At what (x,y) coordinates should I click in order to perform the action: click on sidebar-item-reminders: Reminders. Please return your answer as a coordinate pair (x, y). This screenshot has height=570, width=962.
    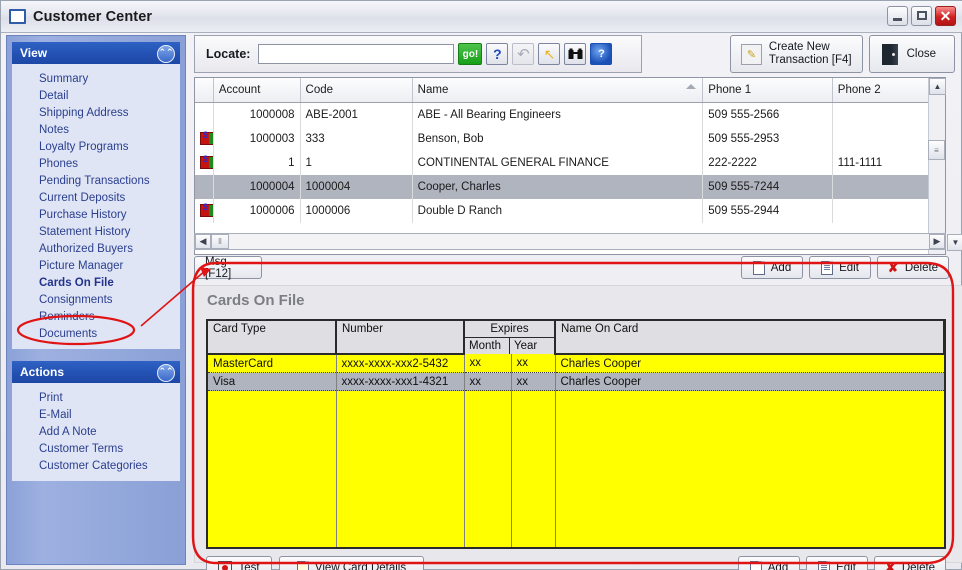
    Looking at the image, I should click on (96, 316).